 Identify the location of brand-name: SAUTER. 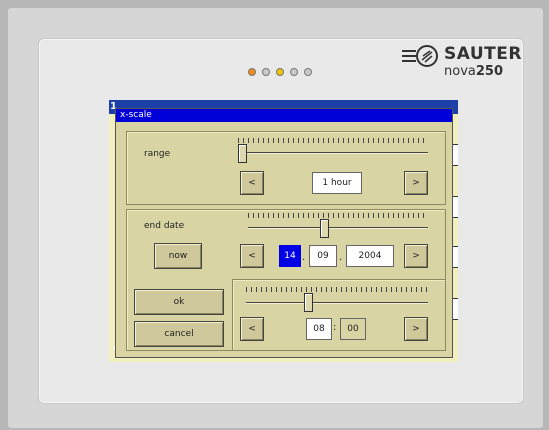
(483, 54).